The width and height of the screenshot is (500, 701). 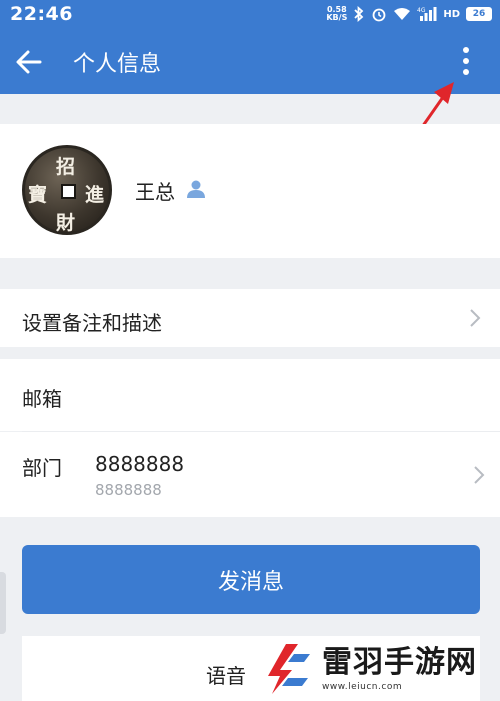 What do you see at coordinates (250, 14) in the screenshot?
I see `status-bar: 22:46 0.58 KB/S 4G HD 26` at bounding box center [250, 14].